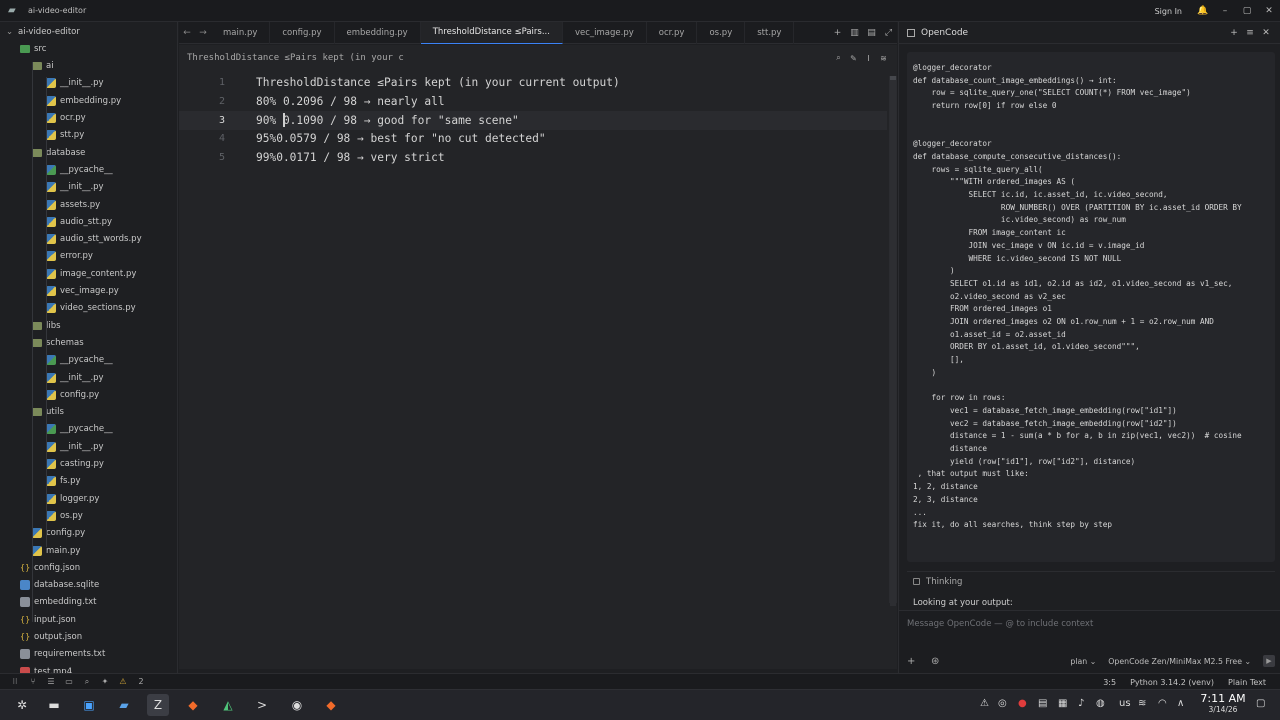 This screenshot has height=720, width=1280. I want to click on tree-item: fs.py, so click(88, 481).